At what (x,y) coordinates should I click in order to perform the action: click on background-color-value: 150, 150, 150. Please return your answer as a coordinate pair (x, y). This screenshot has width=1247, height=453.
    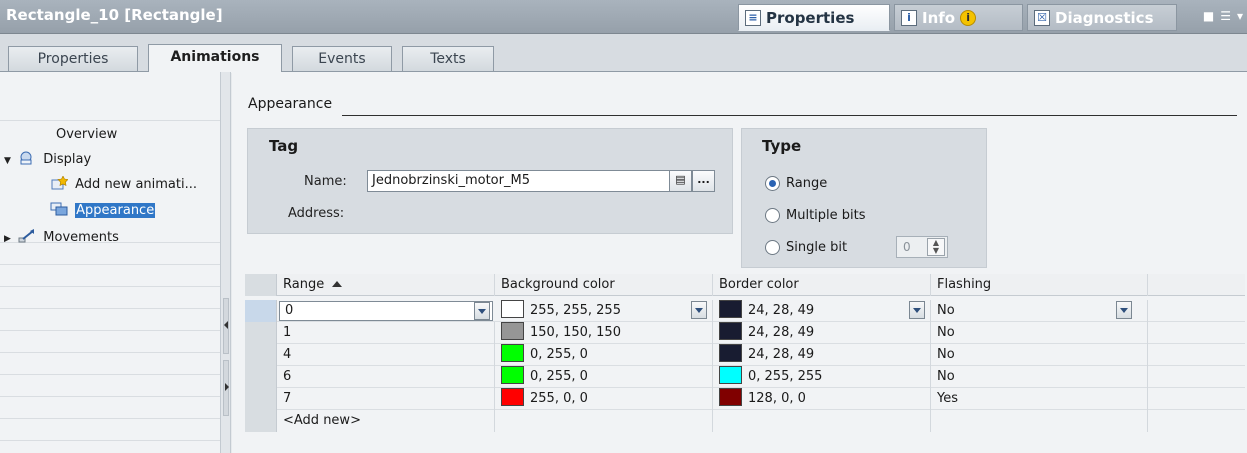
    Looking at the image, I should click on (575, 332).